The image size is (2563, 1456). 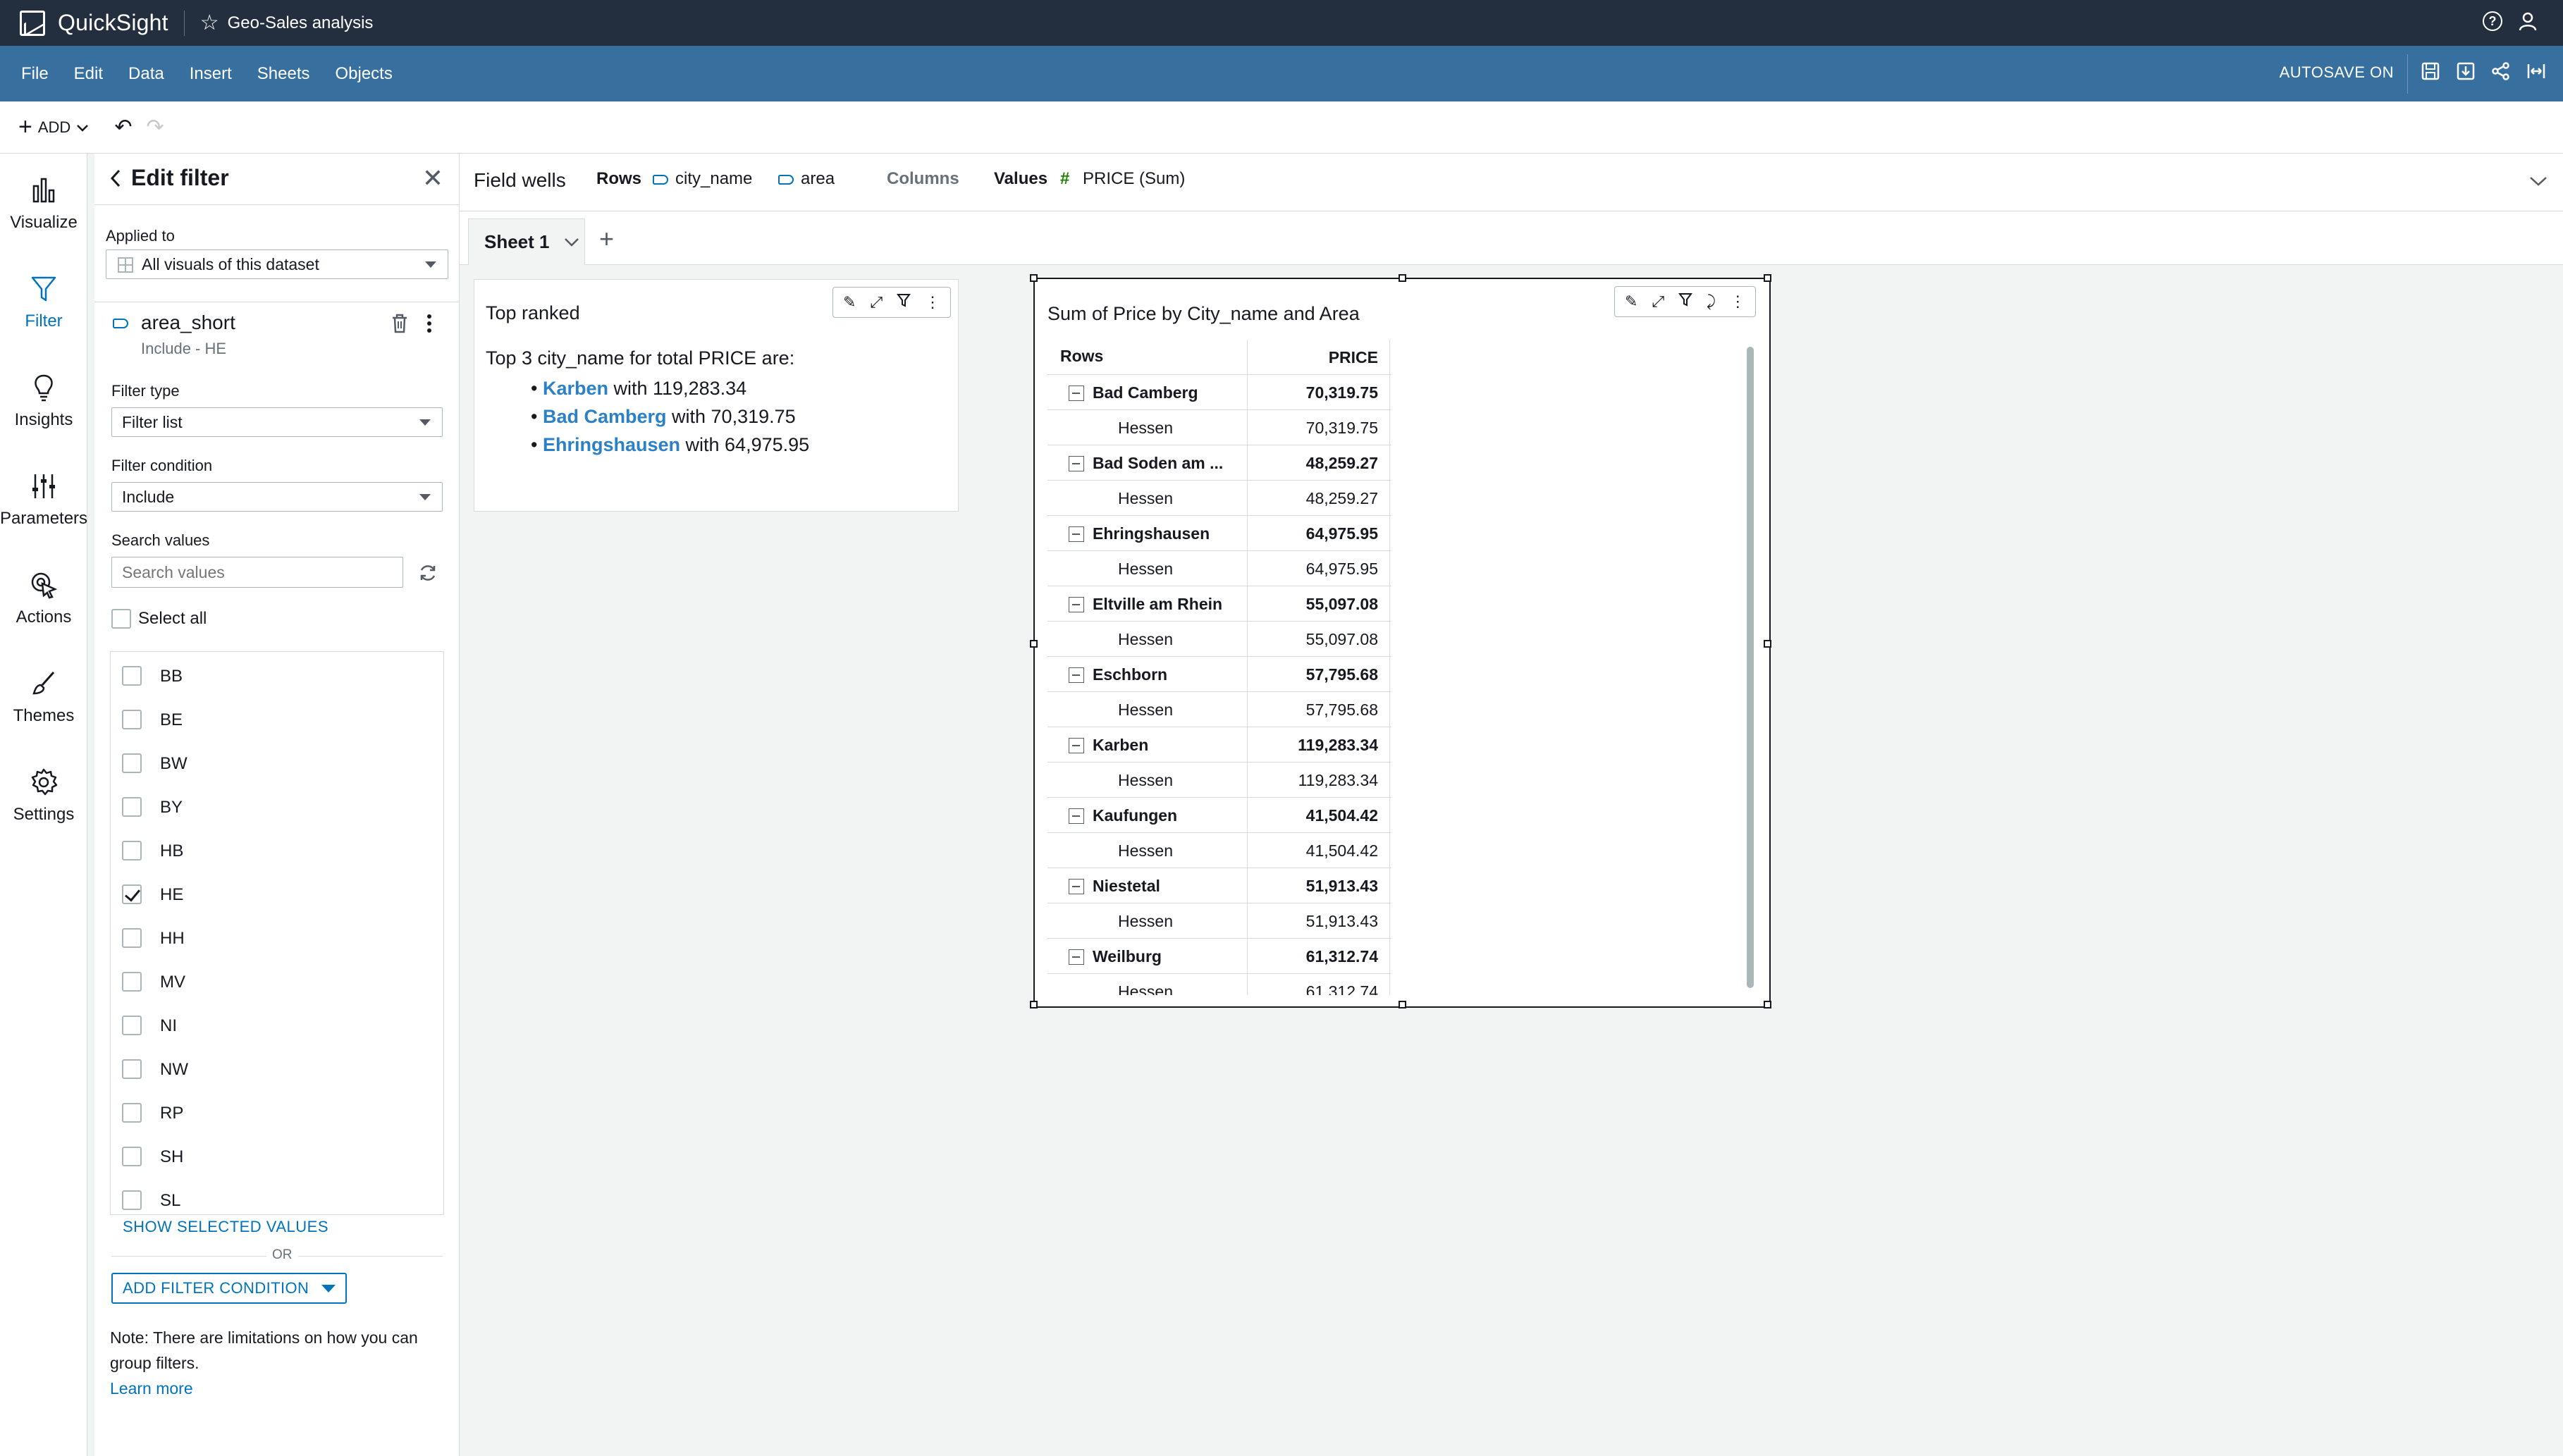 I want to click on rows-field-city-name: city_name, so click(x=713, y=179).